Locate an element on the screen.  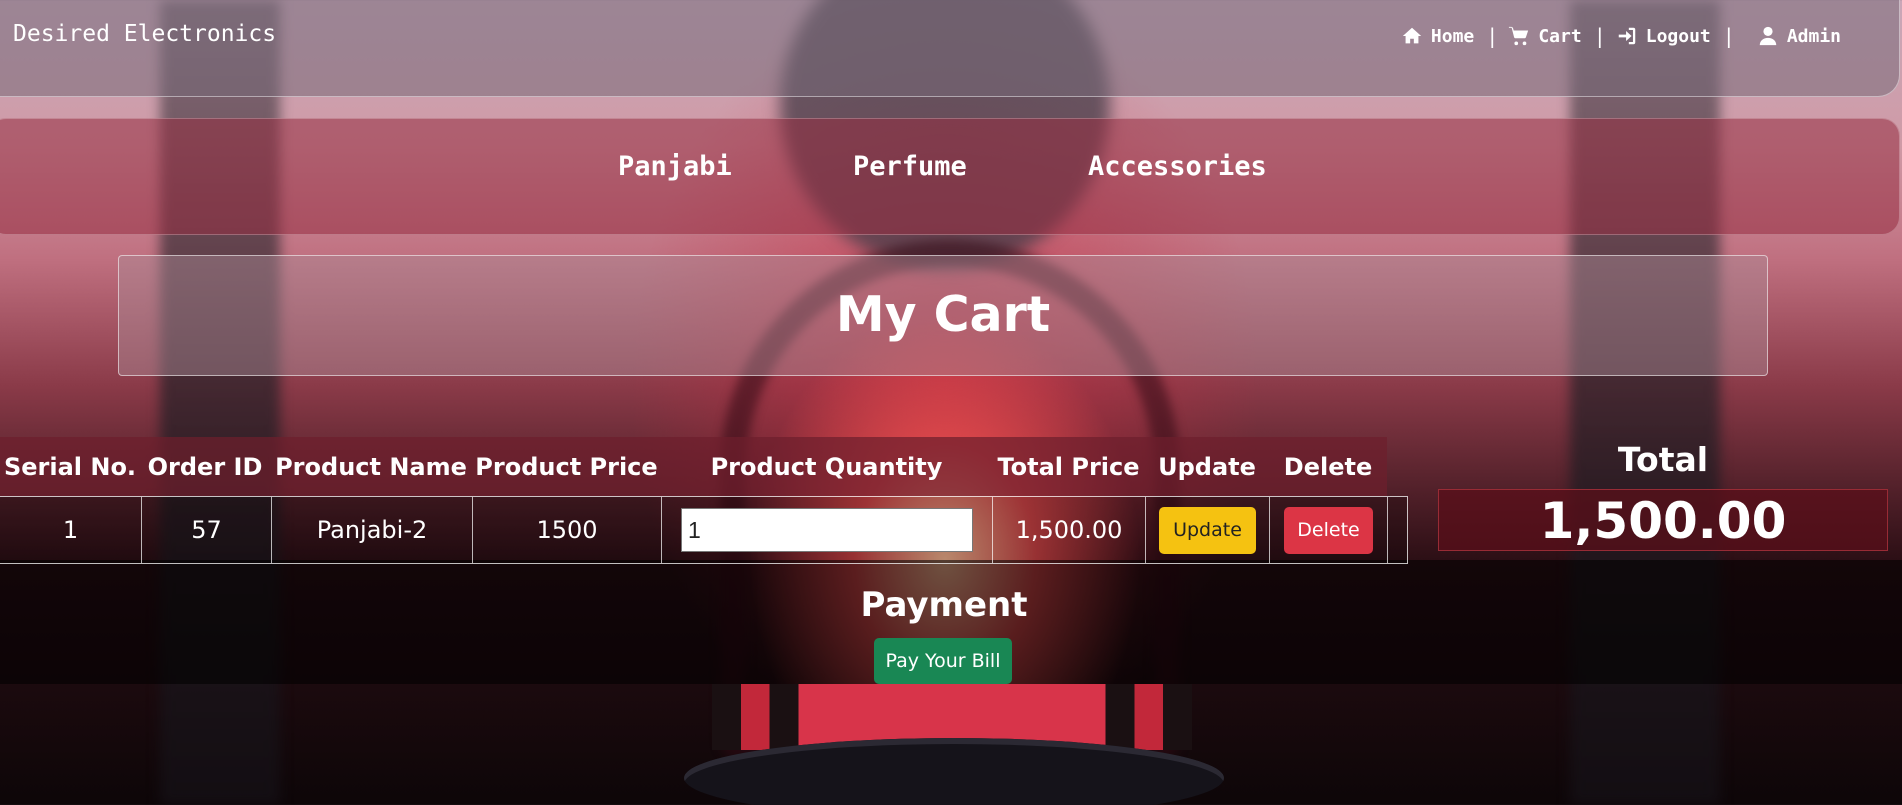
category-bar: Panjabi Perfume Accessories is located at coordinates (950, 176).